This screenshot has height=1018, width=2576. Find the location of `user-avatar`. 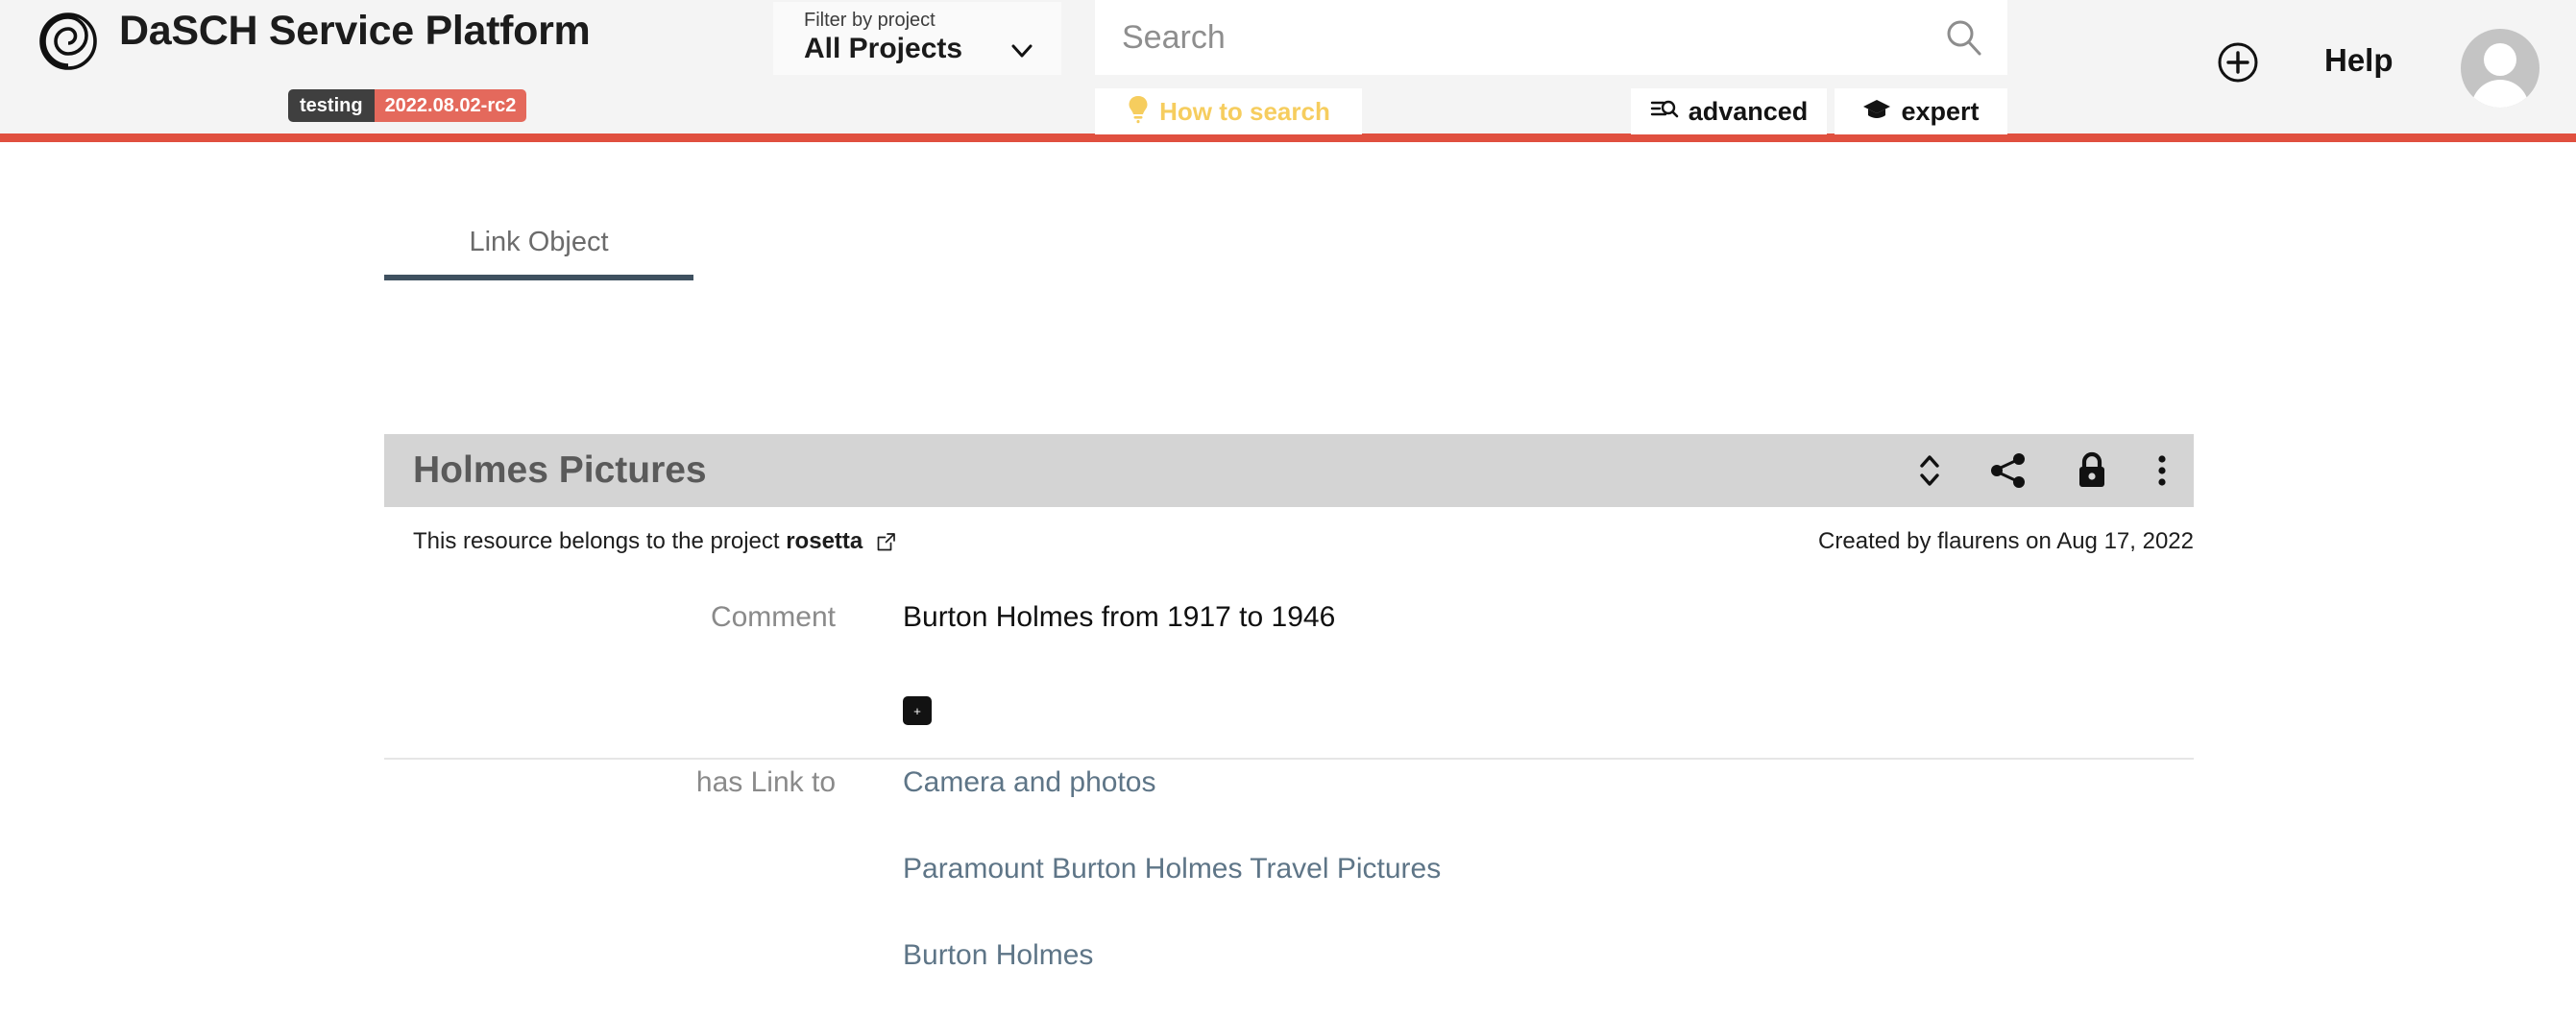

user-avatar is located at coordinates (2501, 68).